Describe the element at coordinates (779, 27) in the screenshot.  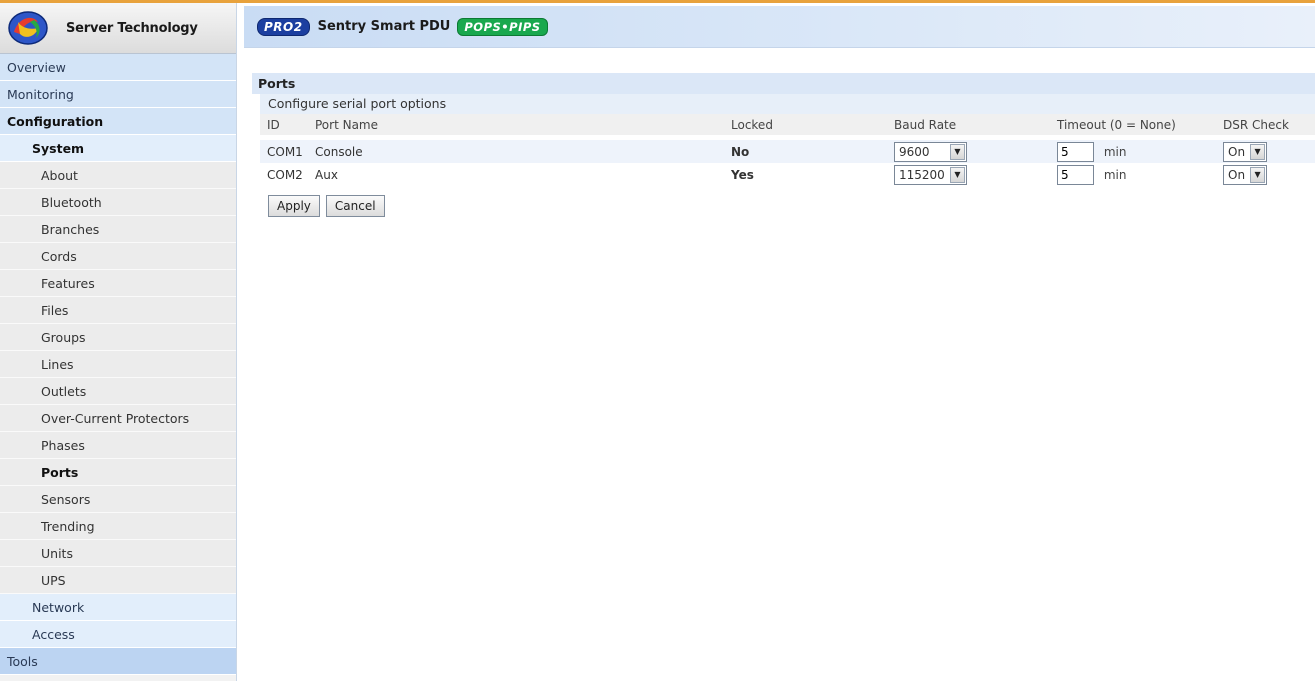
I see `header-bar: PRO2 Sentry Smart PDU POPS•PIPS` at that location.